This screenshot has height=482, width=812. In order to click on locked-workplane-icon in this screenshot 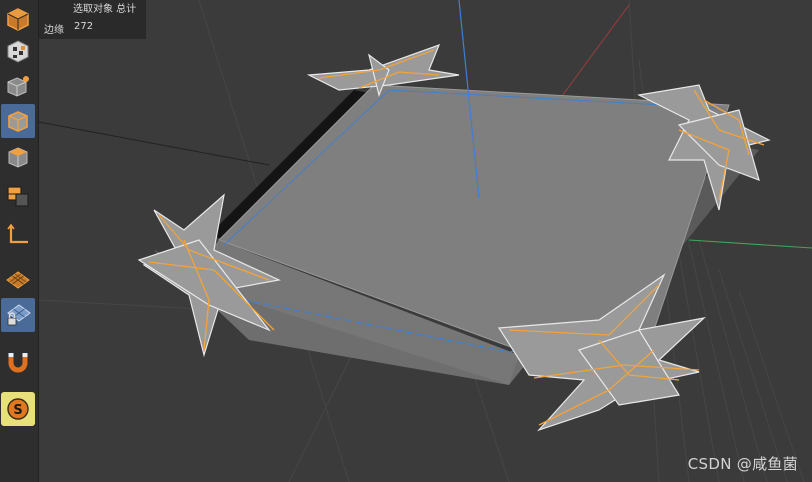, I will do `click(19, 315)`.